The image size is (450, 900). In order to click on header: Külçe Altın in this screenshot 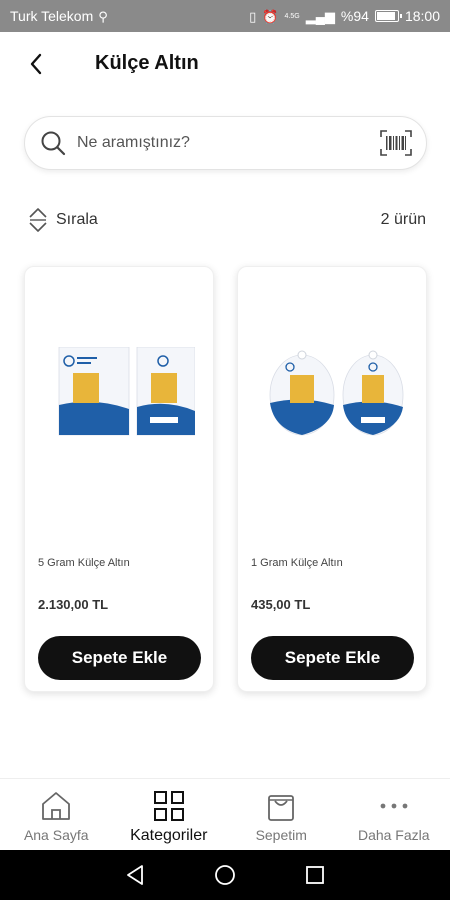, I will do `click(225, 64)`.